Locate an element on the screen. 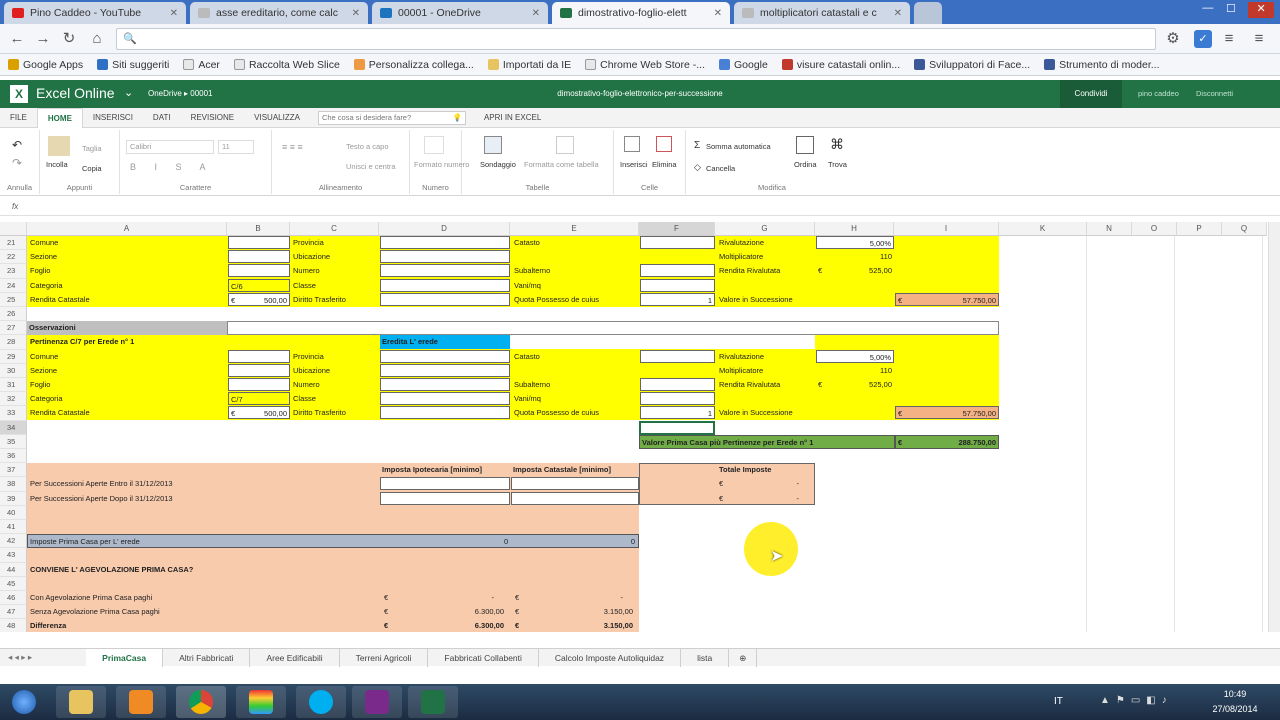  format-table-button: Formatta come tabella is located at coordinates (561, 164).